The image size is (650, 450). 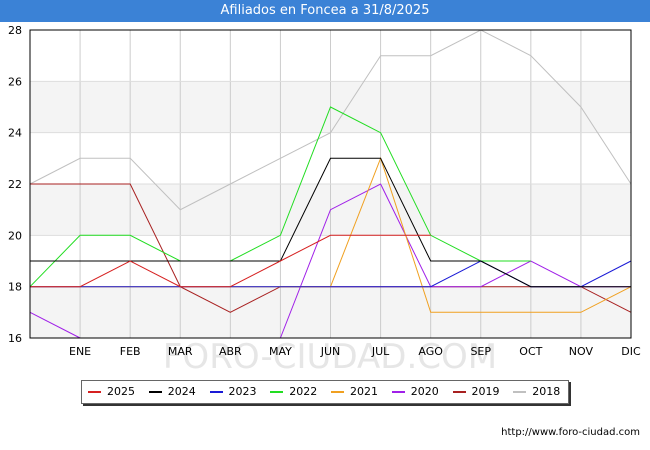 What do you see at coordinates (325, 392) in the screenshot?
I see `legend: 2025 2024 2023 2022 2021 2020 2019 2018` at bounding box center [325, 392].